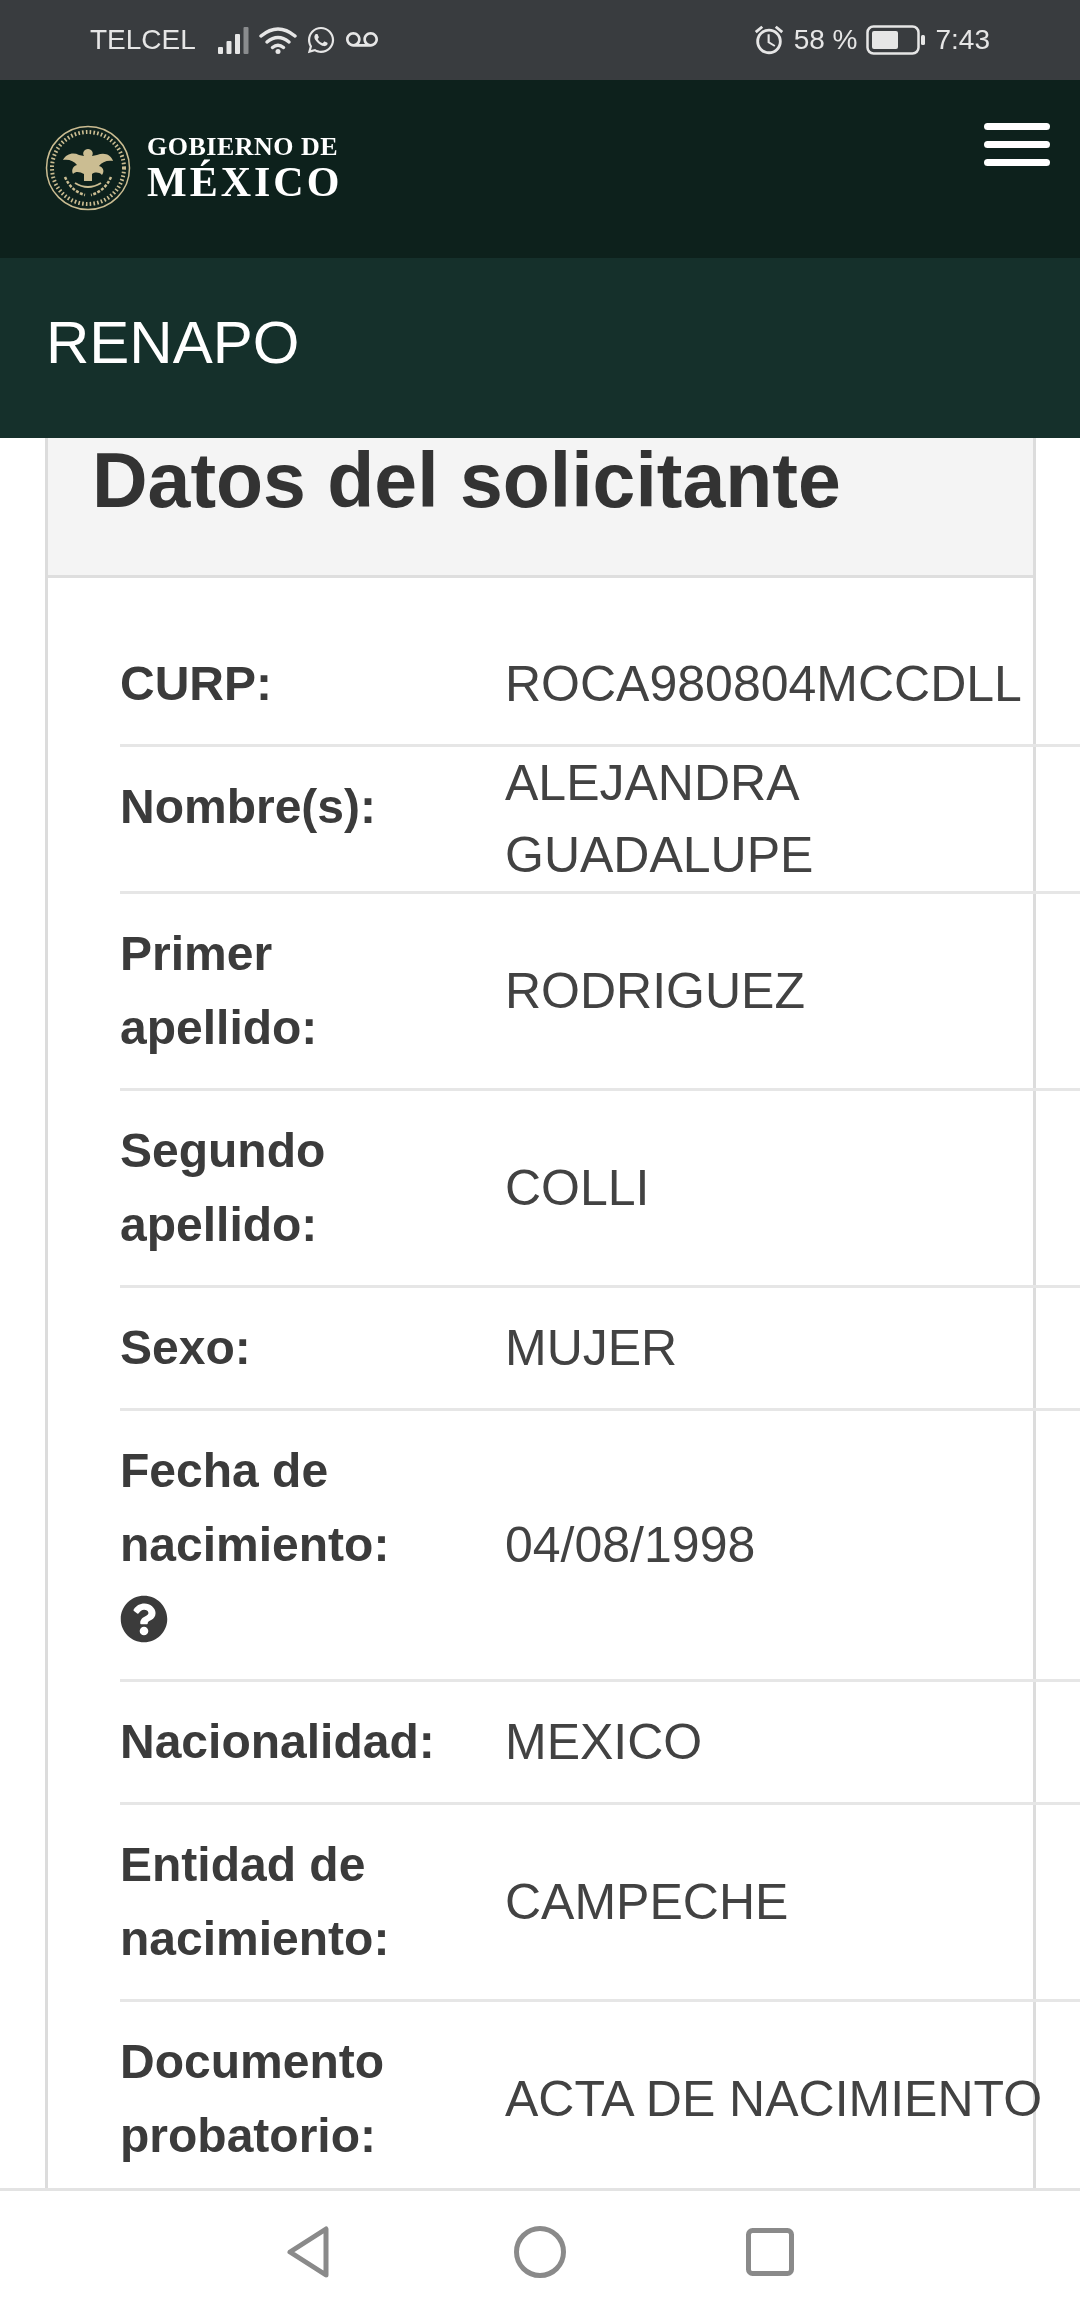 The width and height of the screenshot is (1080, 2312). What do you see at coordinates (647, 1902) in the screenshot?
I see `field-value: CAMPECHE` at bounding box center [647, 1902].